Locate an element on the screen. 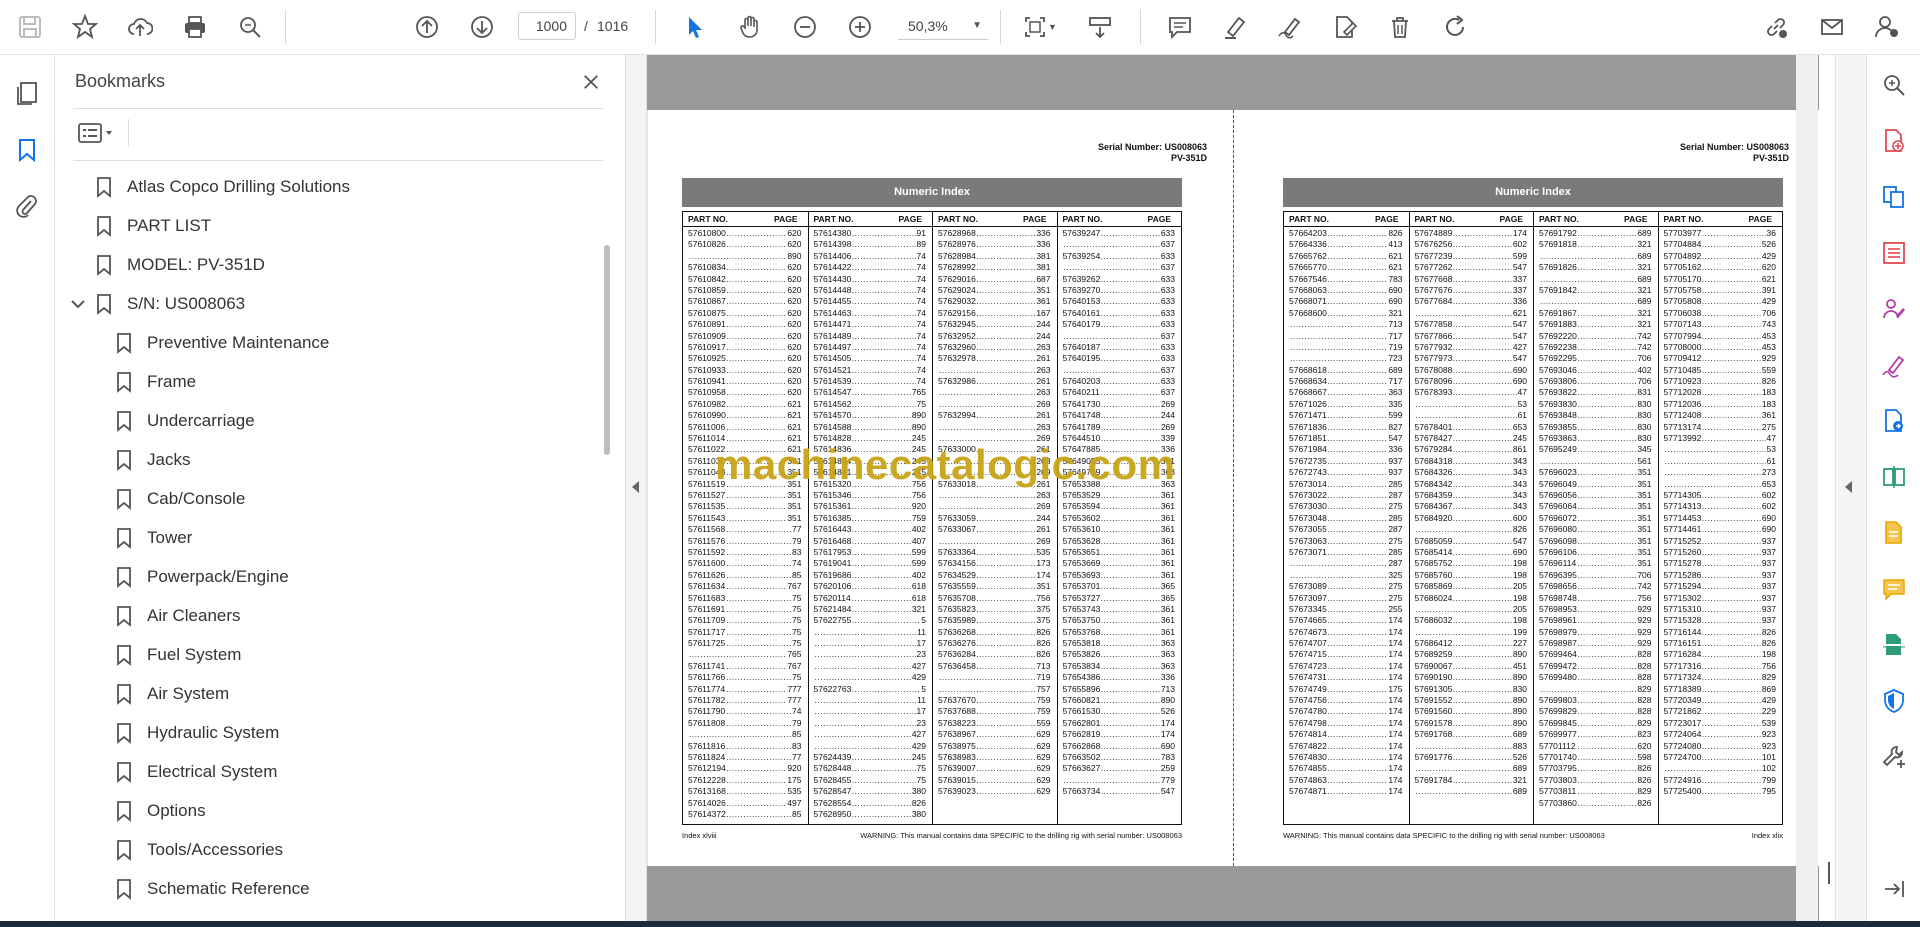 Image resolution: width=1920 pixels, height=927 pixels. bookmark-item: Undercarriage is located at coordinates (185, 421).